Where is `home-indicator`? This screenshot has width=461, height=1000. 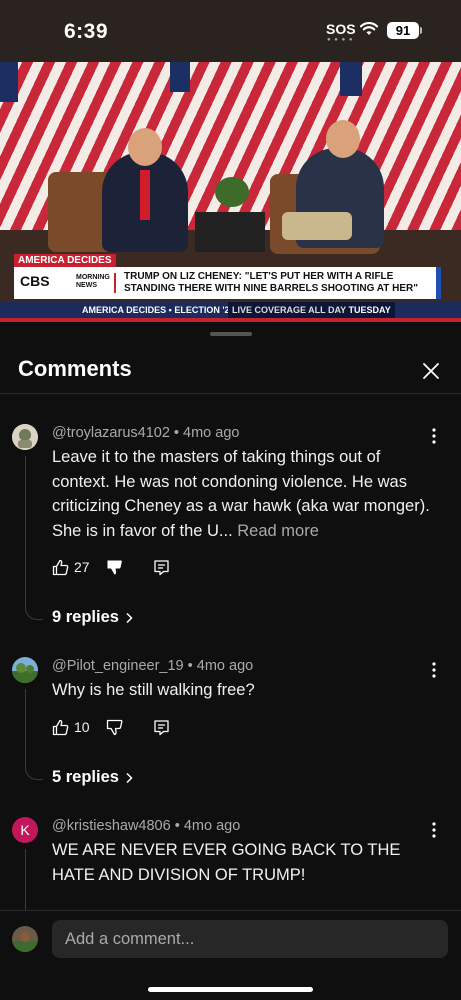 home-indicator is located at coordinates (230, 989).